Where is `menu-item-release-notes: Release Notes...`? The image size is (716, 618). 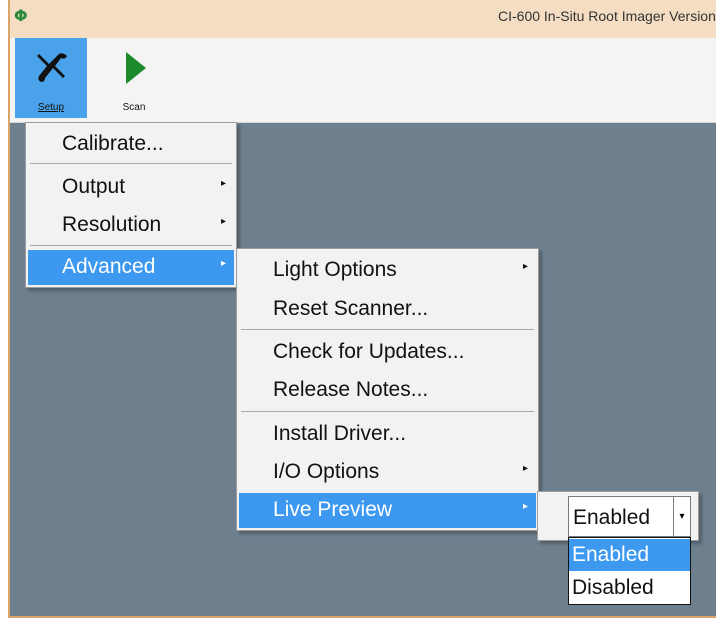
menu-item-release-notes: Release Notes... is located at coordinates (387, 390).